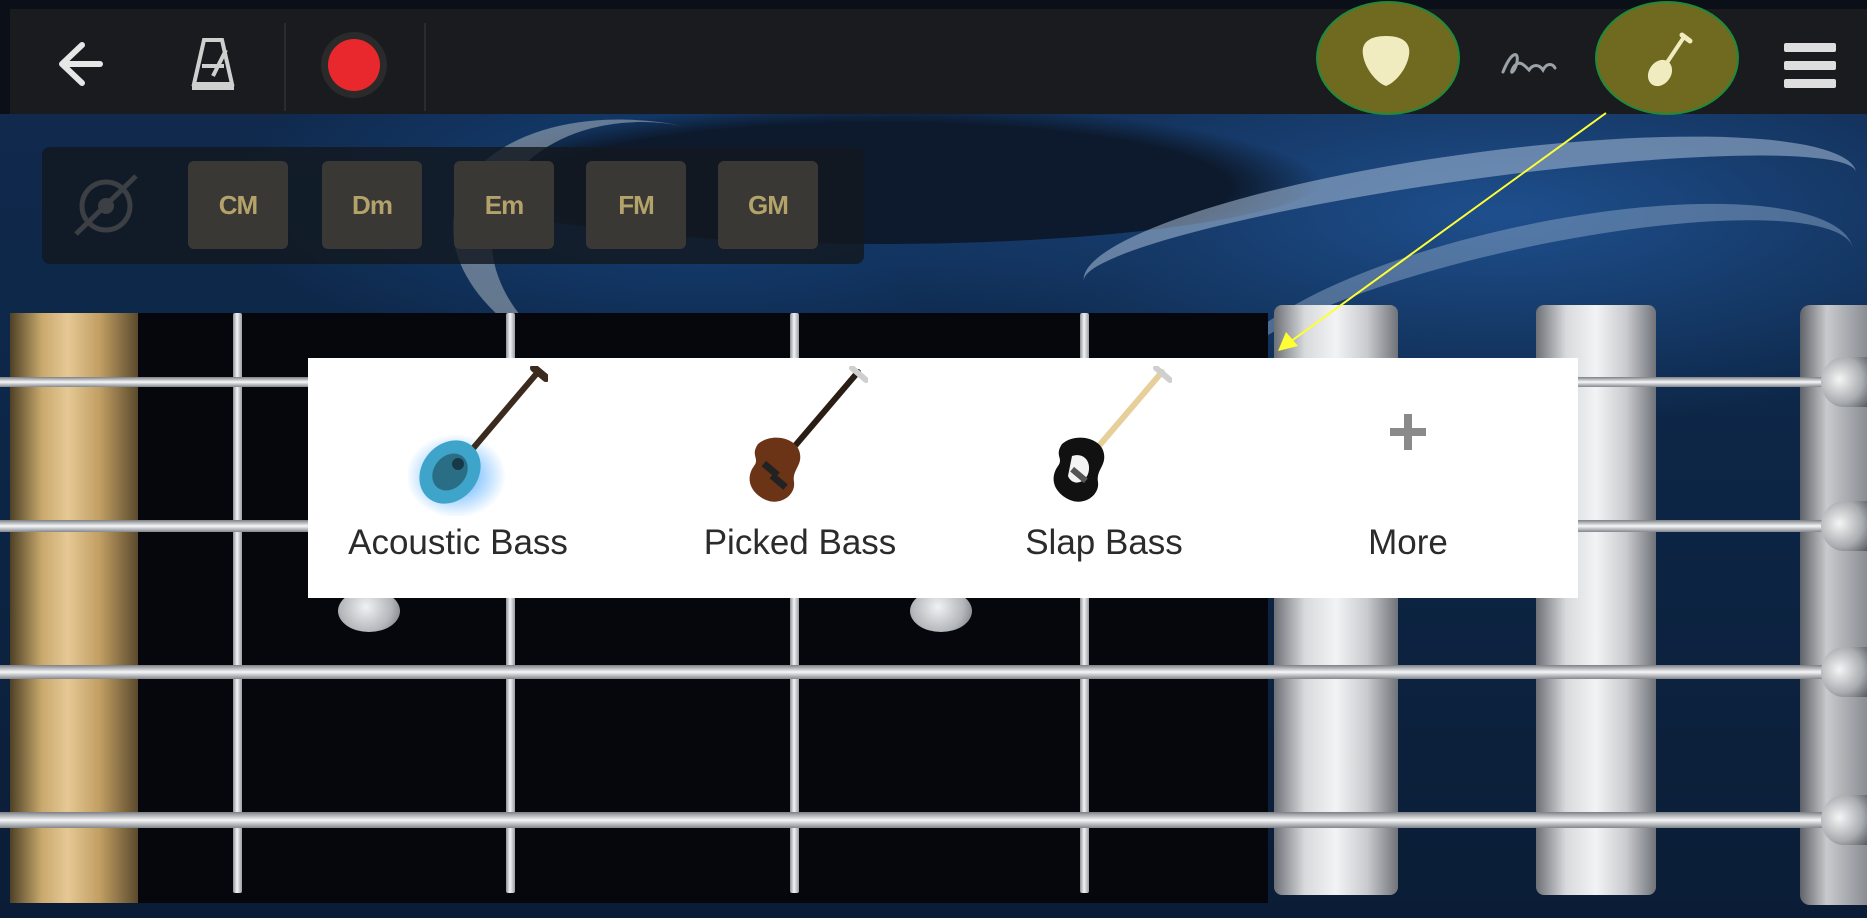 The height and width of the screenshot is (918, 1867). I want to click on instrument-option-picked-bass: Picked Bass, so click(800, 478).